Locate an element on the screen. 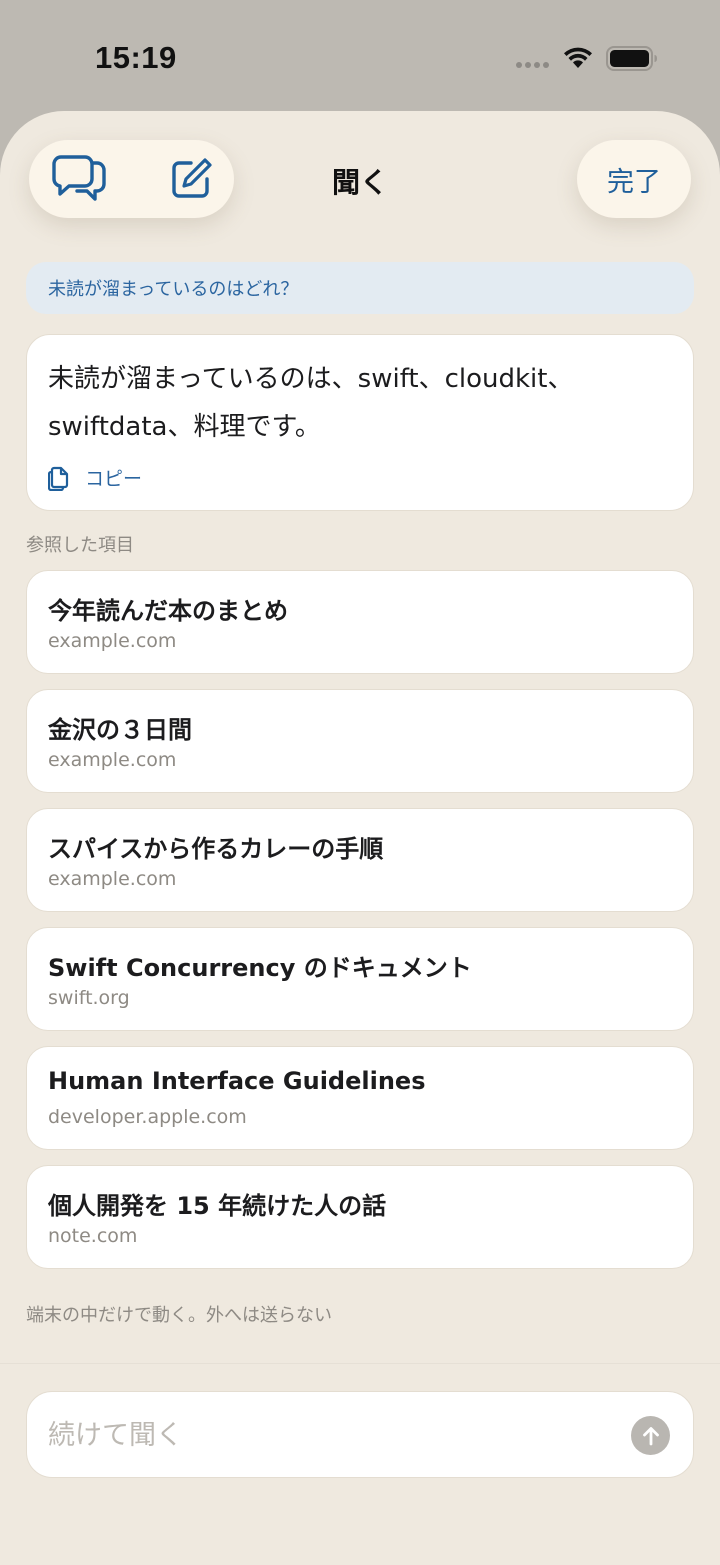  reference-item: Swift Concurrency のドキュメント swift.org is located at coordinates (360, 979).